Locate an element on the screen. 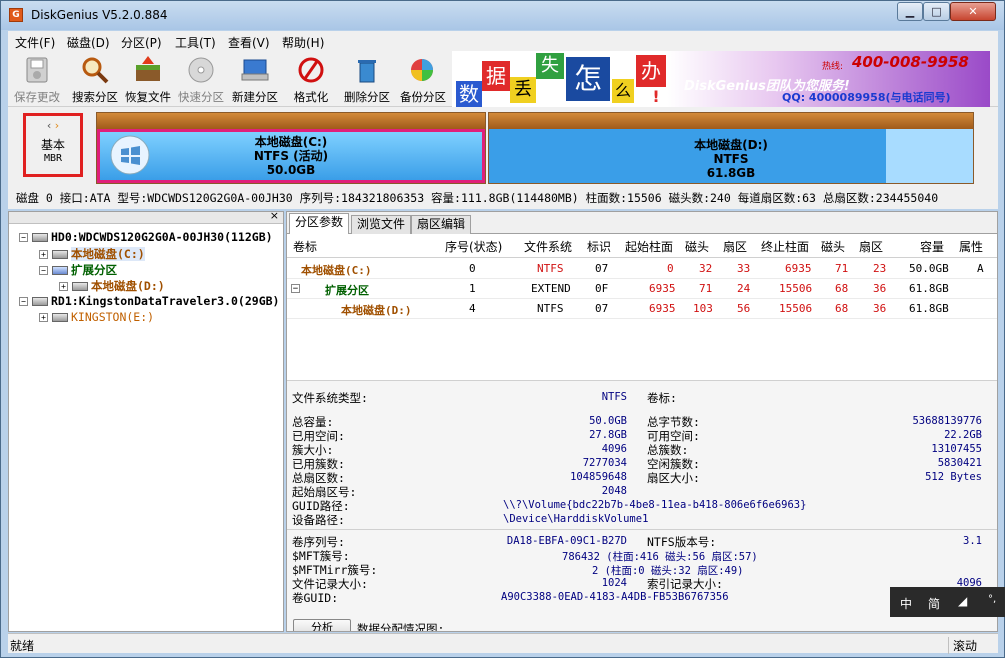 The image size is (1005, 658). disk-type-box: ‹ › 基本 MBR is located at coordinates (53, 145).